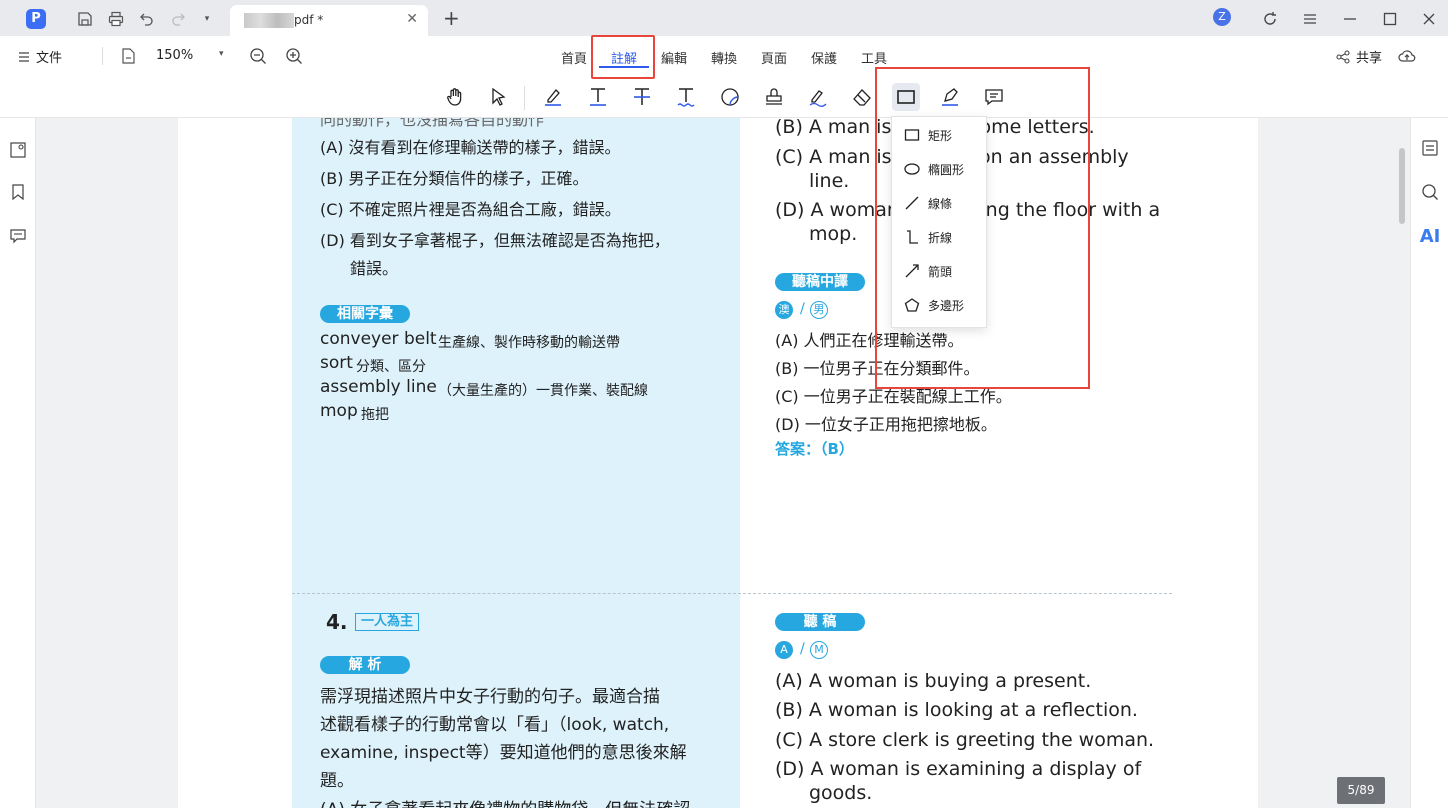 This screenshot has width=1448, height=808. I want to click on annotate-tab-highlight, so click(623, 57).